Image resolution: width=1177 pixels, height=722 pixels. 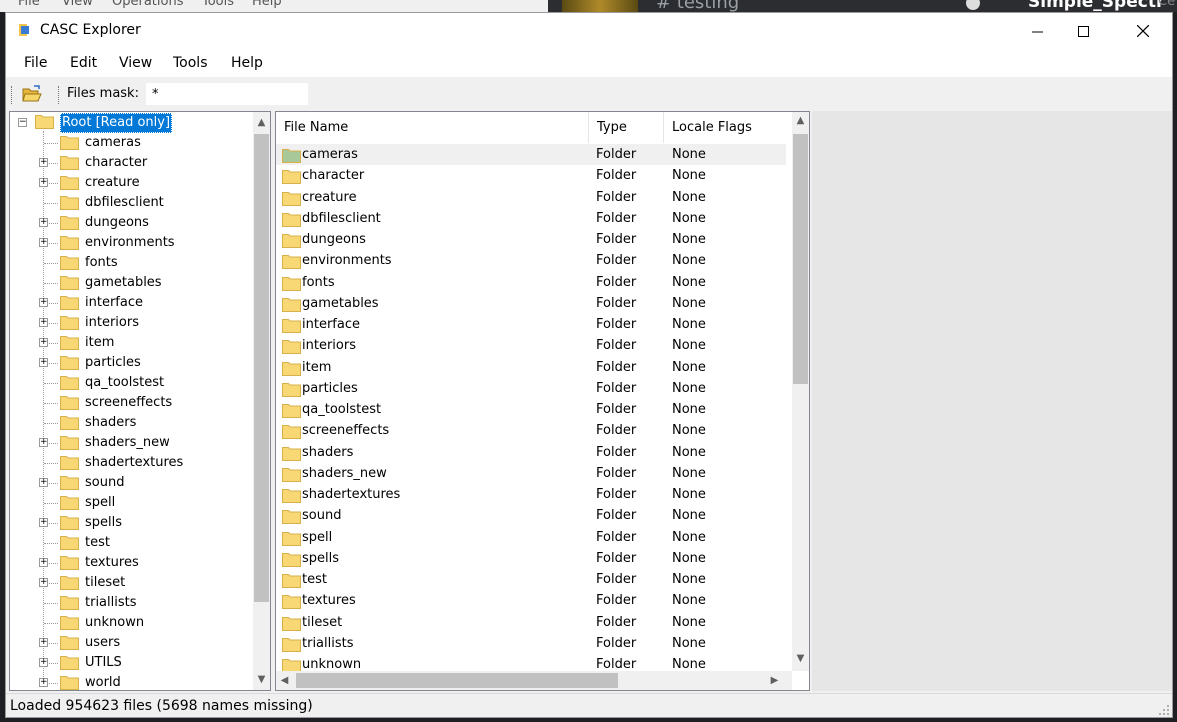 What do you see at coordinates (531, 154) in the screenshot?
I see `table-row: cameras Folder None` at bounding box center [531, 154].